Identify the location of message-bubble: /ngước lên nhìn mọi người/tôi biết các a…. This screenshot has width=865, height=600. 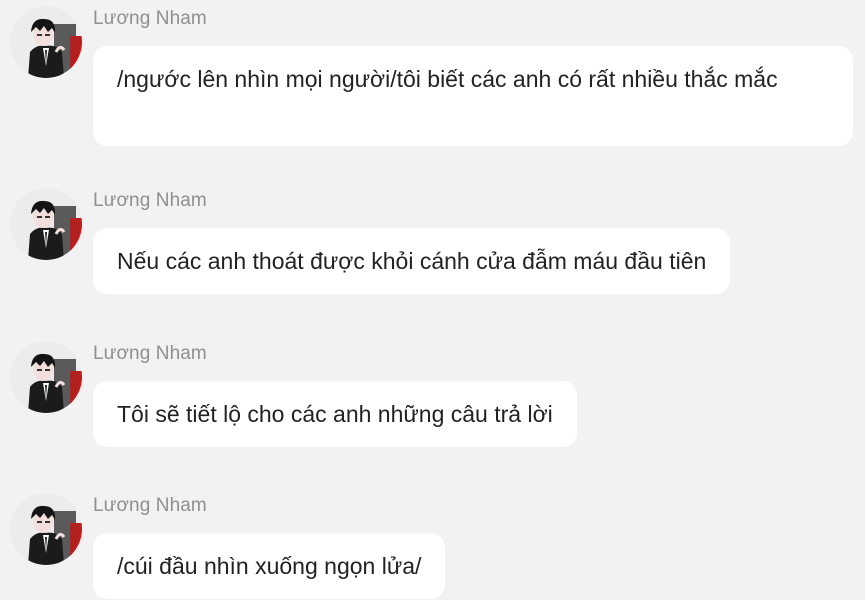
(473, 96).